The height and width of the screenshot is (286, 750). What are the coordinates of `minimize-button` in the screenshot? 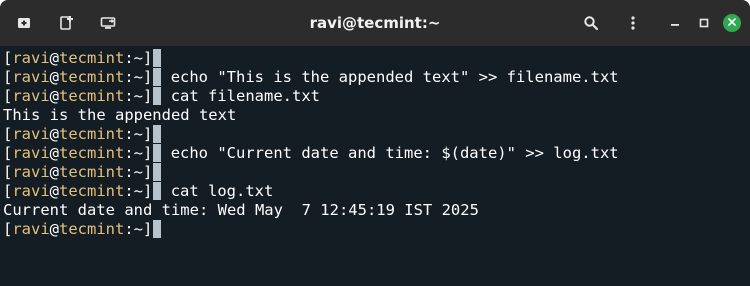 It's located at (675, 23).